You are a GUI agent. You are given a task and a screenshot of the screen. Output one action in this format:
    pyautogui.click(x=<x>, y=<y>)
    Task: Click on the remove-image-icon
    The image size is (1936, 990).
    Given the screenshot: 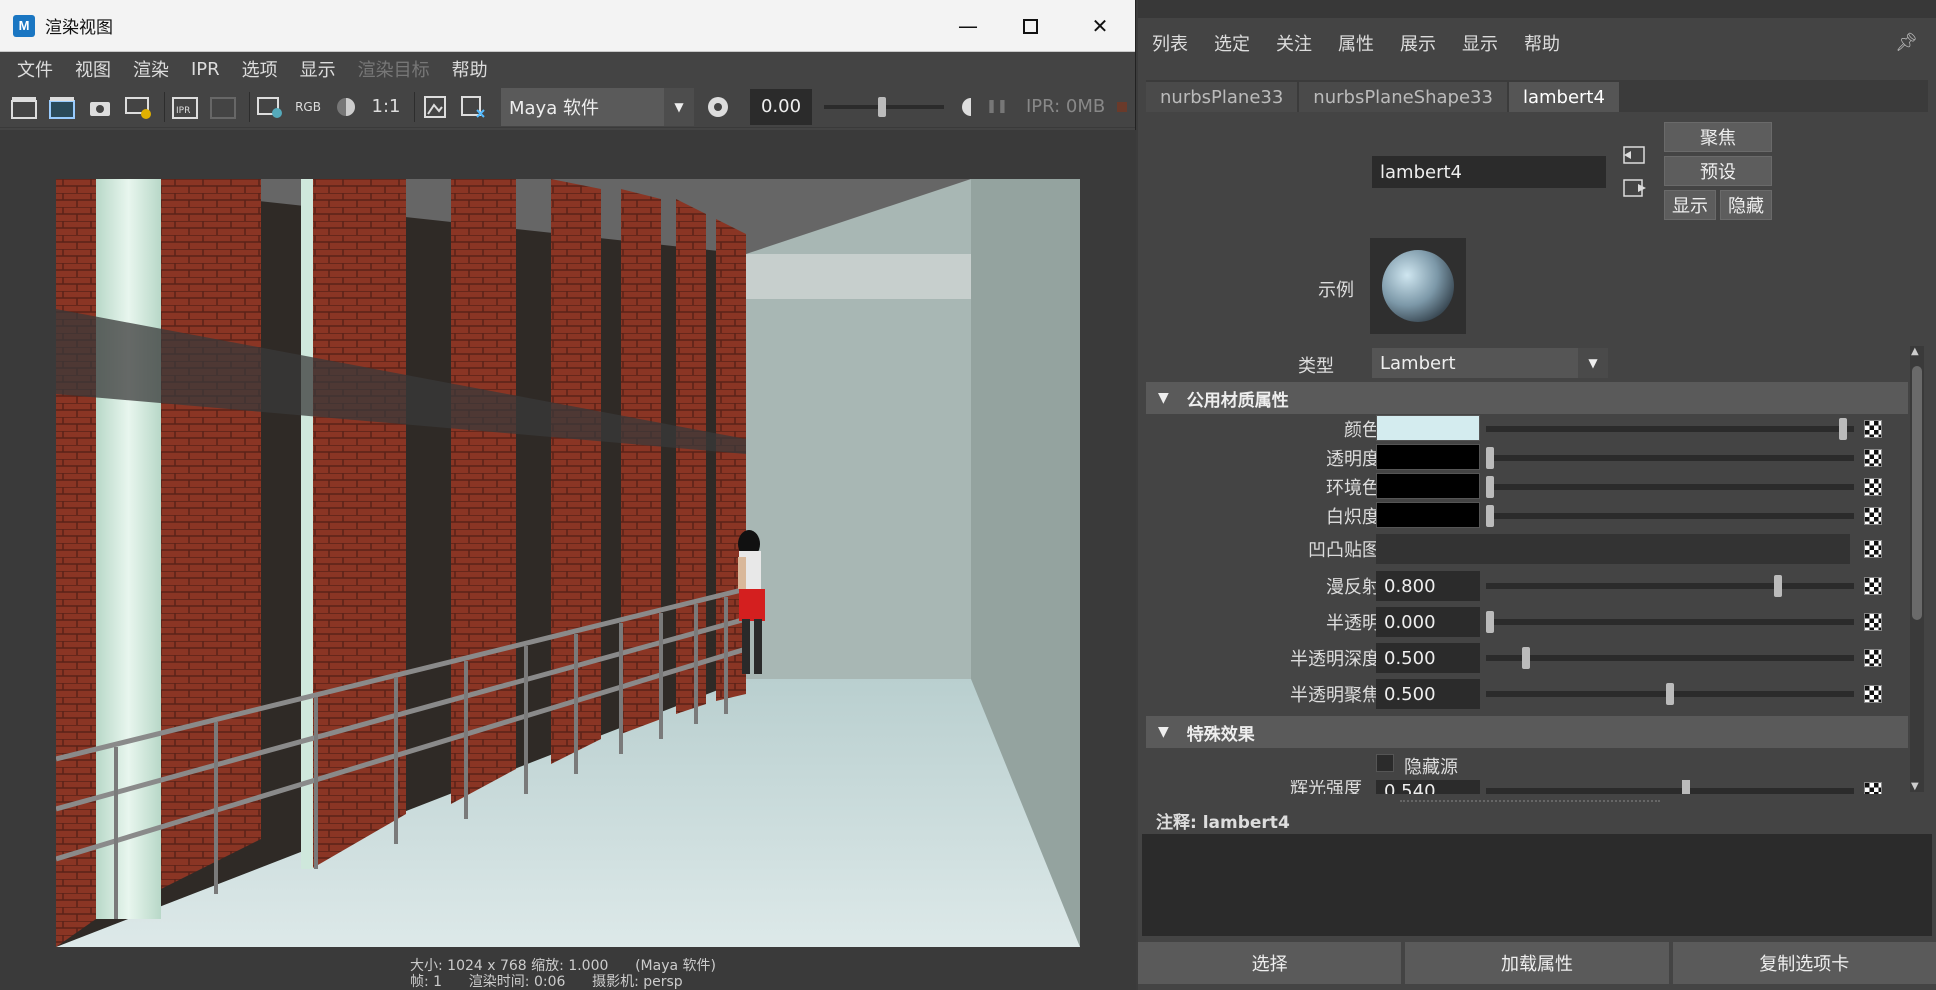 What is the action you would take?
    pyautogui.click(x=473, y=107)
    